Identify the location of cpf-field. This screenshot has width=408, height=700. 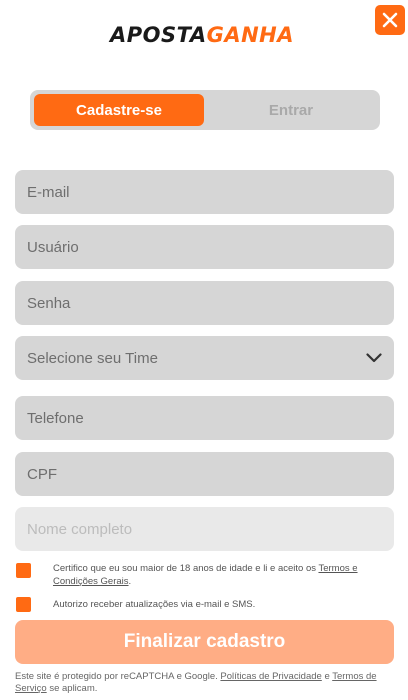
(204, 474).